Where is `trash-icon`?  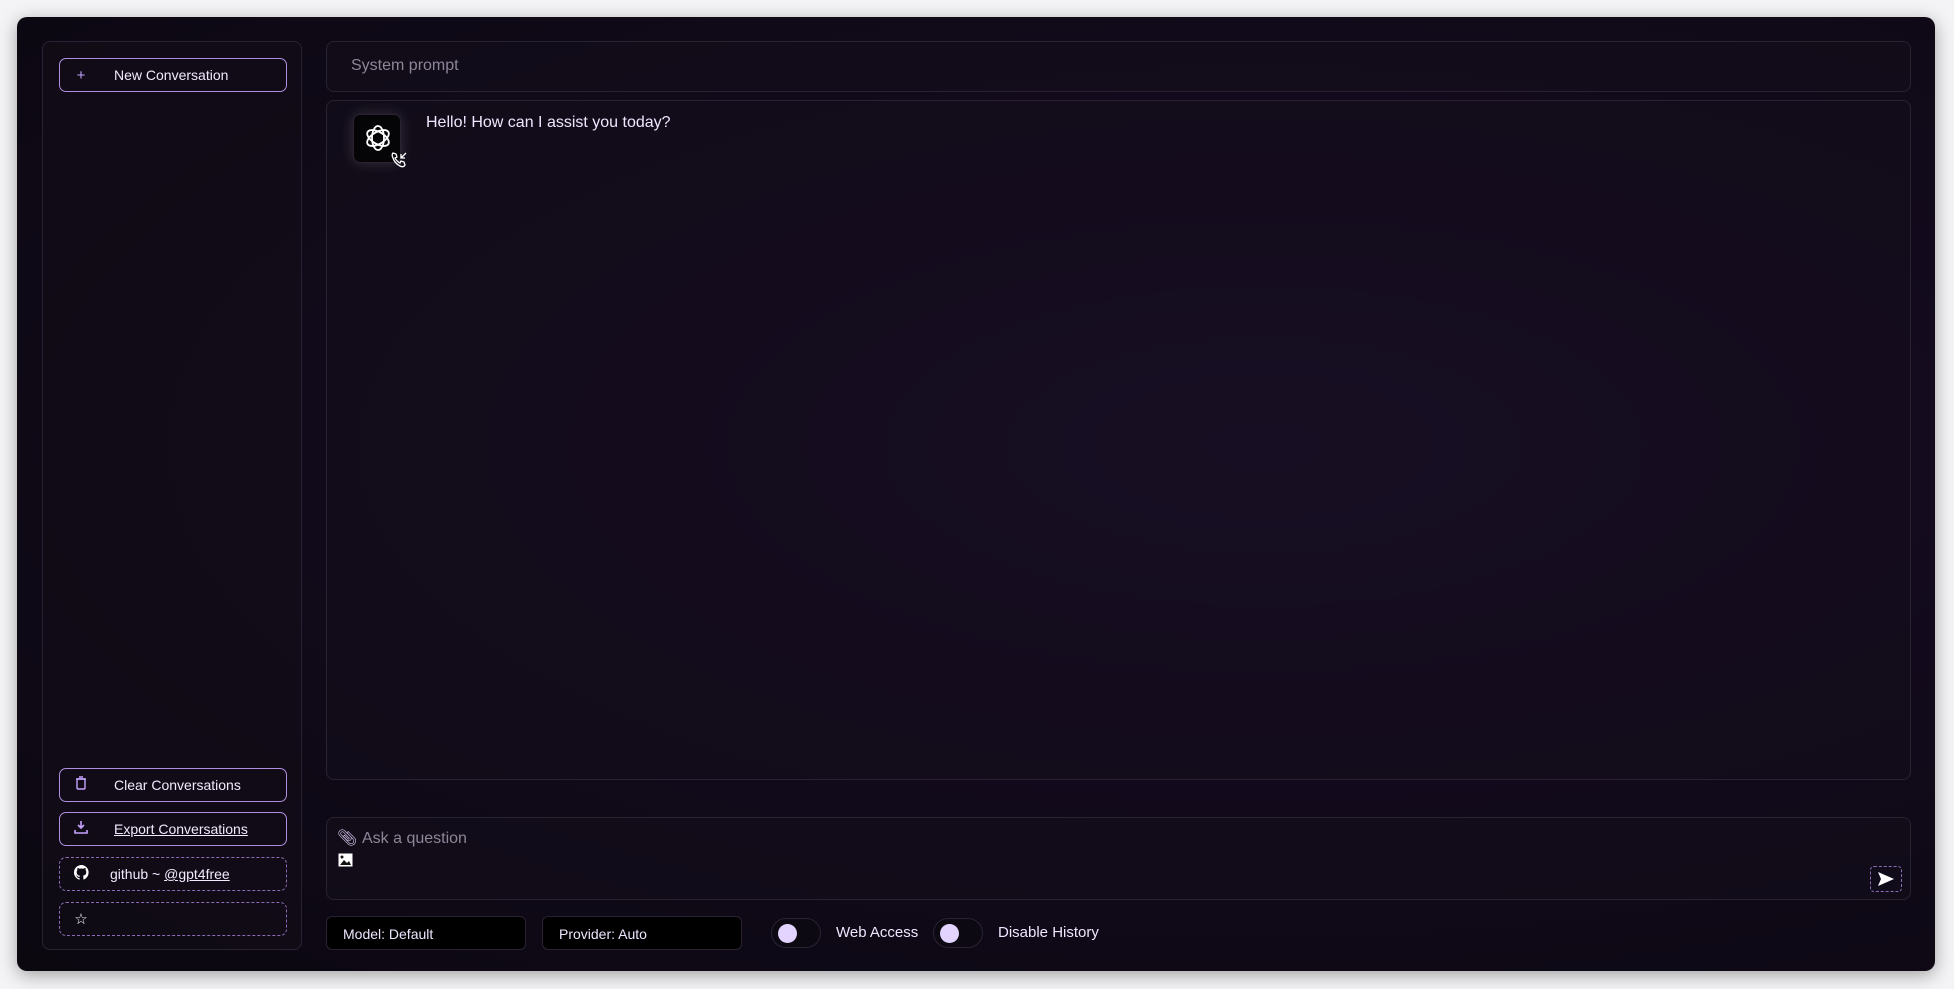
trash-icon is located at coordinates (81, 785).